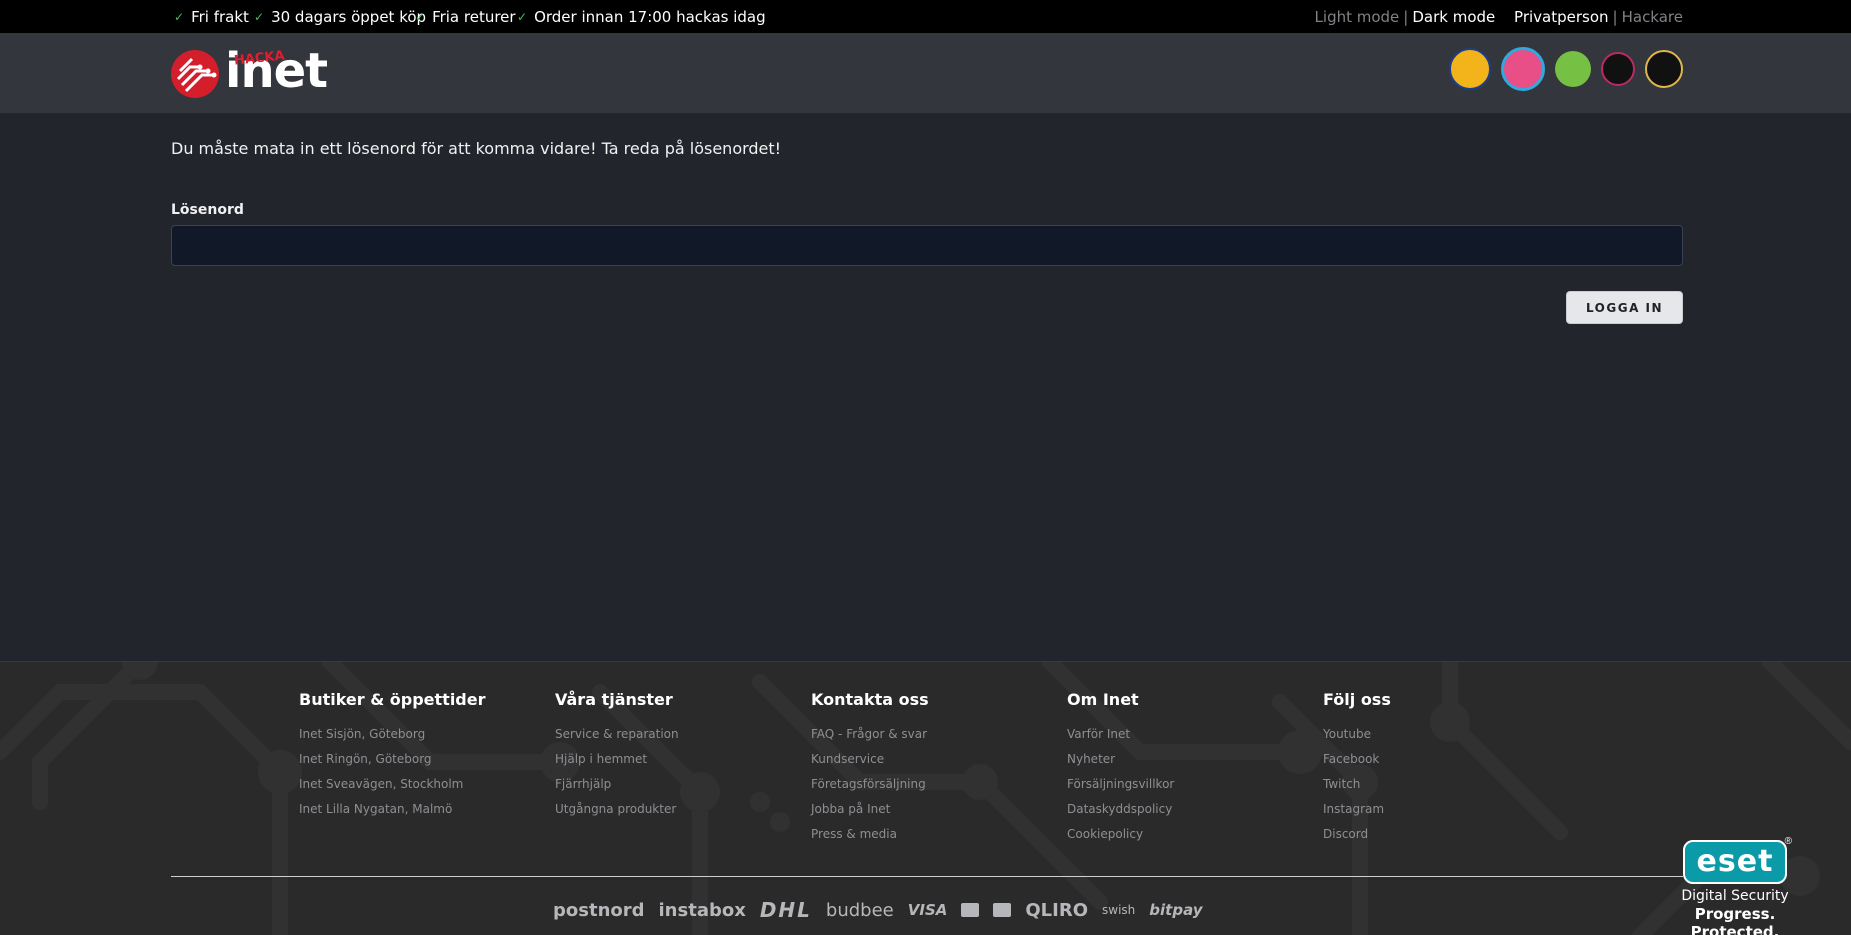  Describe the element at coordinates (1103, 699) in the screenshot. I see `footer-column-title: Om Inet` at that location.